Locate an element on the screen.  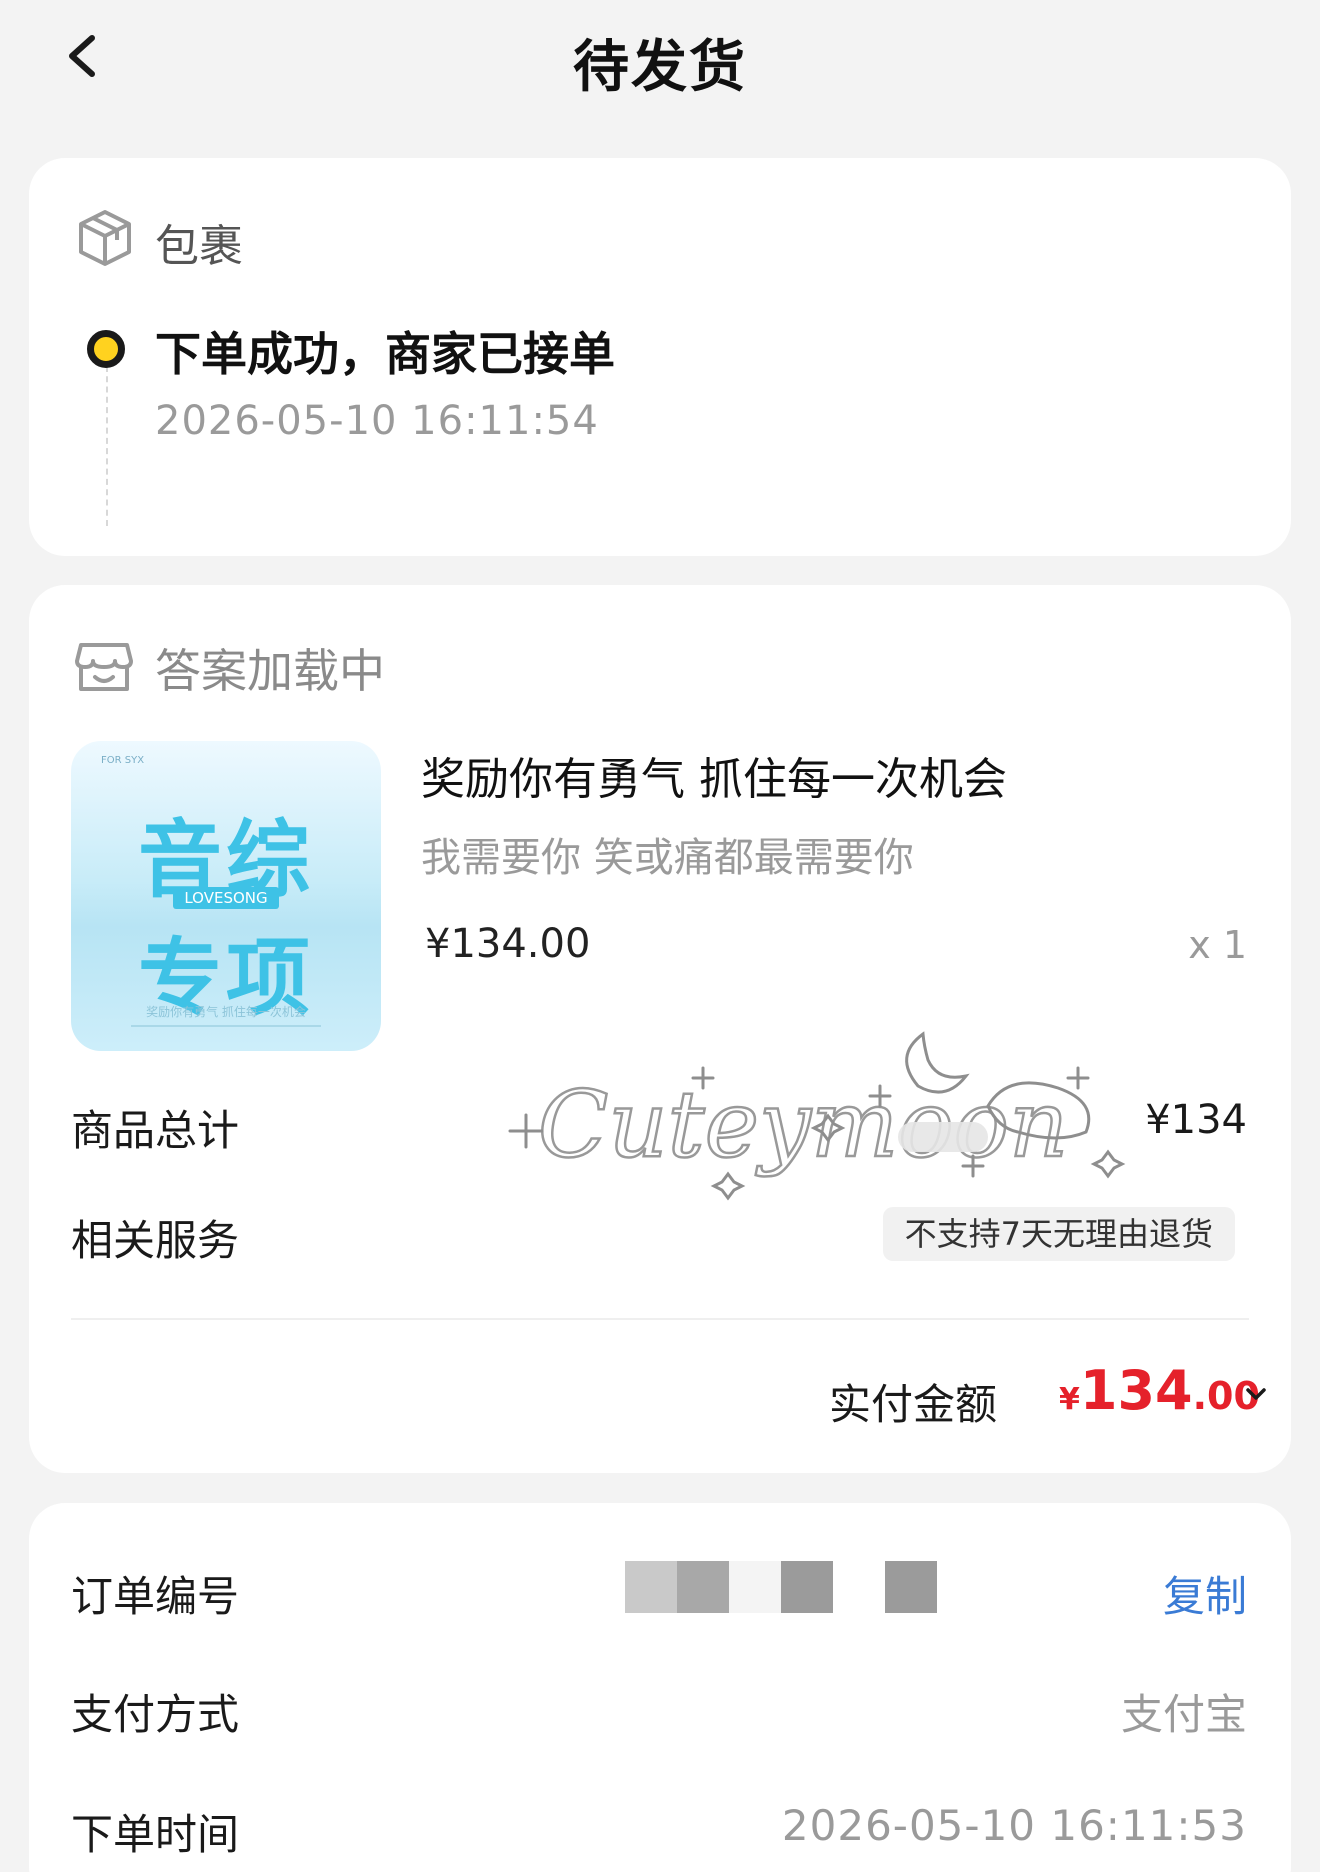
thumbnail-bar is located at coordinates (226, 1026).